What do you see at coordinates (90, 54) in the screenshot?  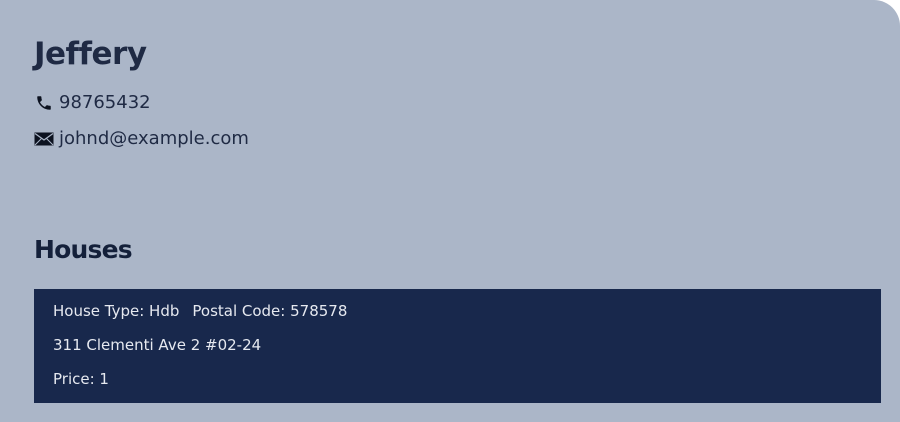 I see `person-name: Jeffery` at bounding box center [90, 54].